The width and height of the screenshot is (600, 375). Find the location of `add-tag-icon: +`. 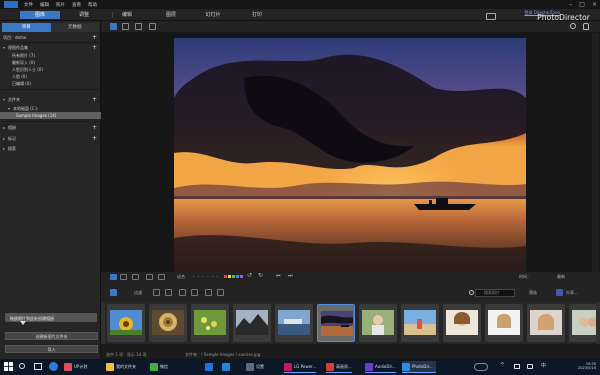

add-tag-icon: + is located at coordinates (94, 138).